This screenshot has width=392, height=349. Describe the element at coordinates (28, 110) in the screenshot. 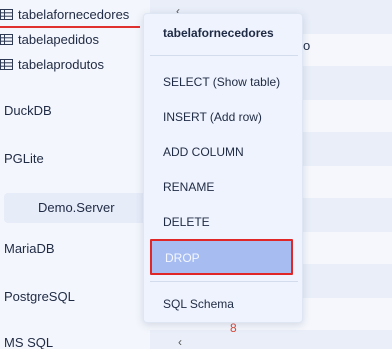

I see `sidebar-db-duckdb: DuckDB` at that location.